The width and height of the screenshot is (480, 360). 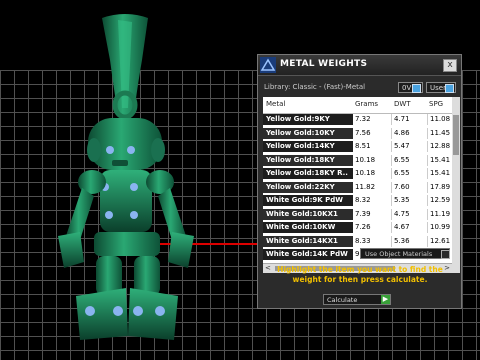 What do you see at coordinates (439, 241) in the screenshot?
I see `cell-spg: 12.61` at bounding box center [439, 241].